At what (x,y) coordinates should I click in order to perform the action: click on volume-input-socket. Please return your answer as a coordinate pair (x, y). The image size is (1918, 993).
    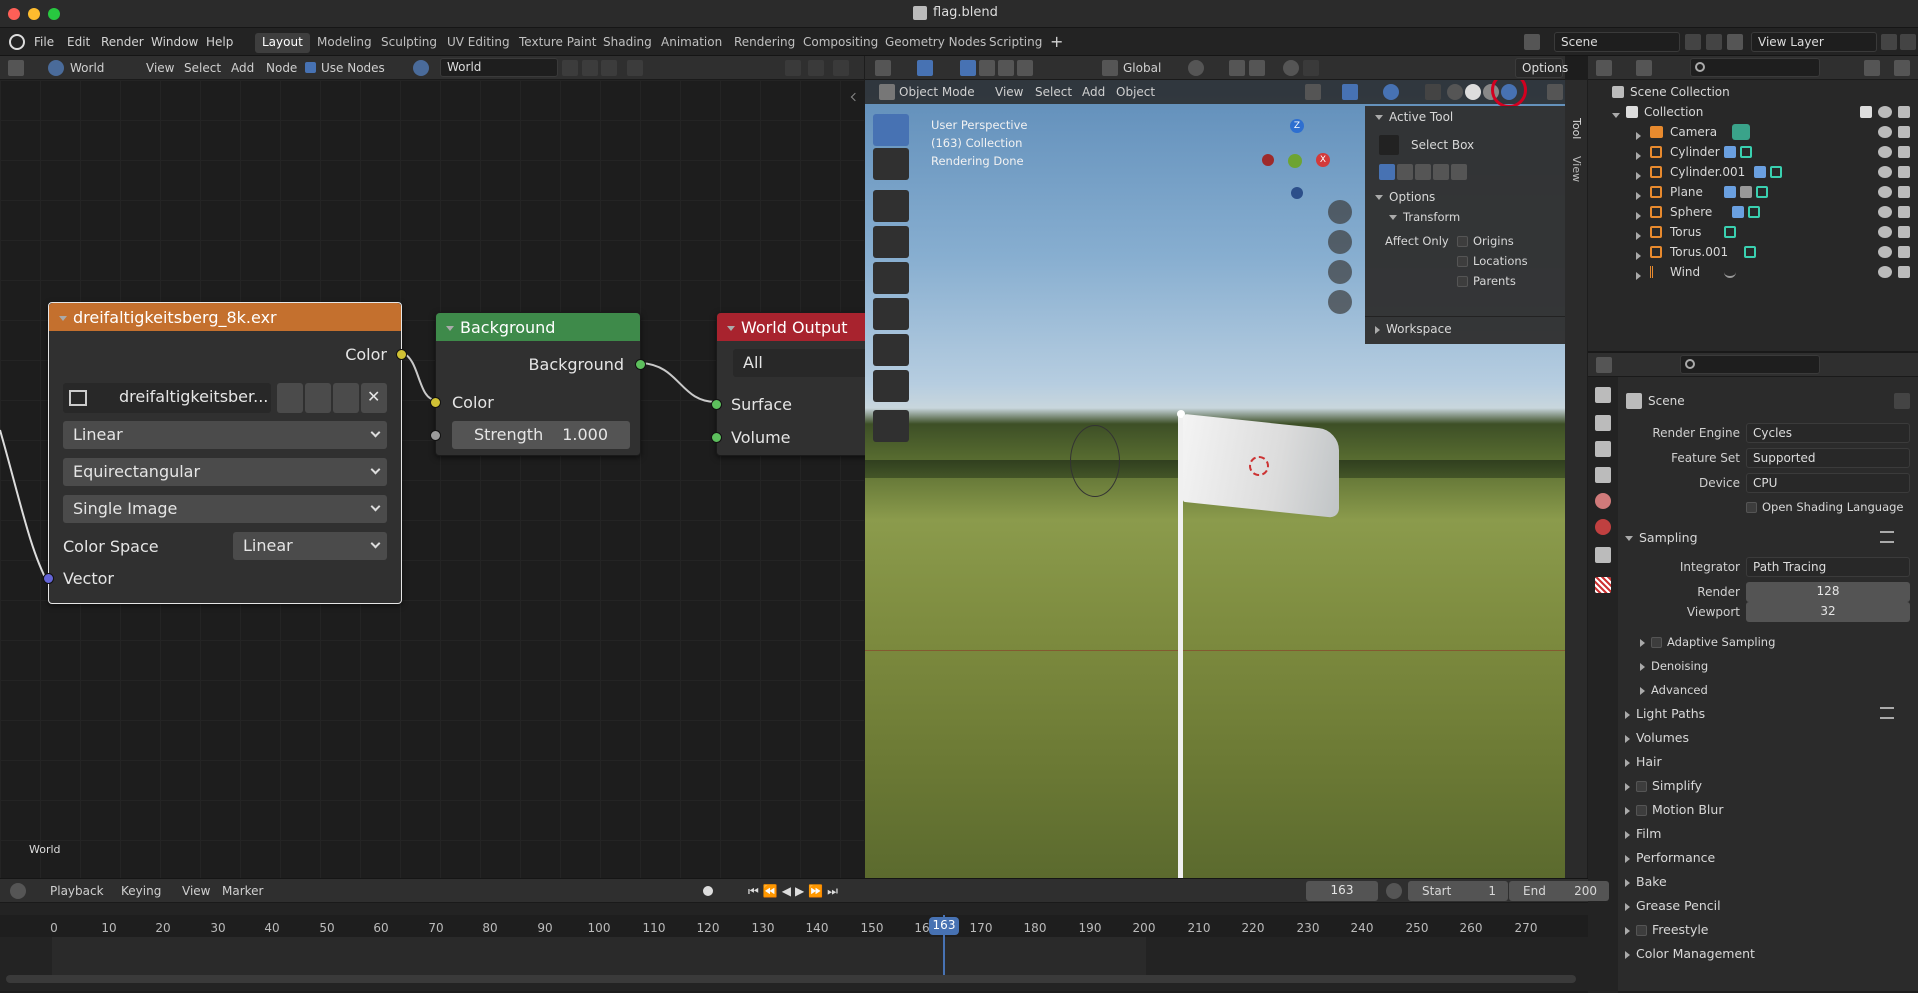
    Looking at the image, I should click on (716, 437).